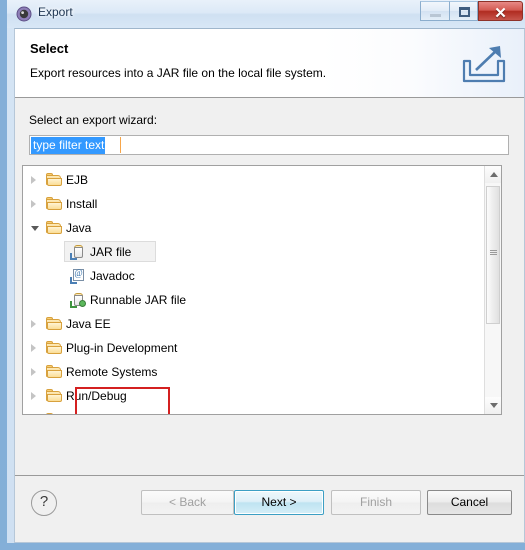  I want to click on tree-row-label: EJB, so click(77, 180).